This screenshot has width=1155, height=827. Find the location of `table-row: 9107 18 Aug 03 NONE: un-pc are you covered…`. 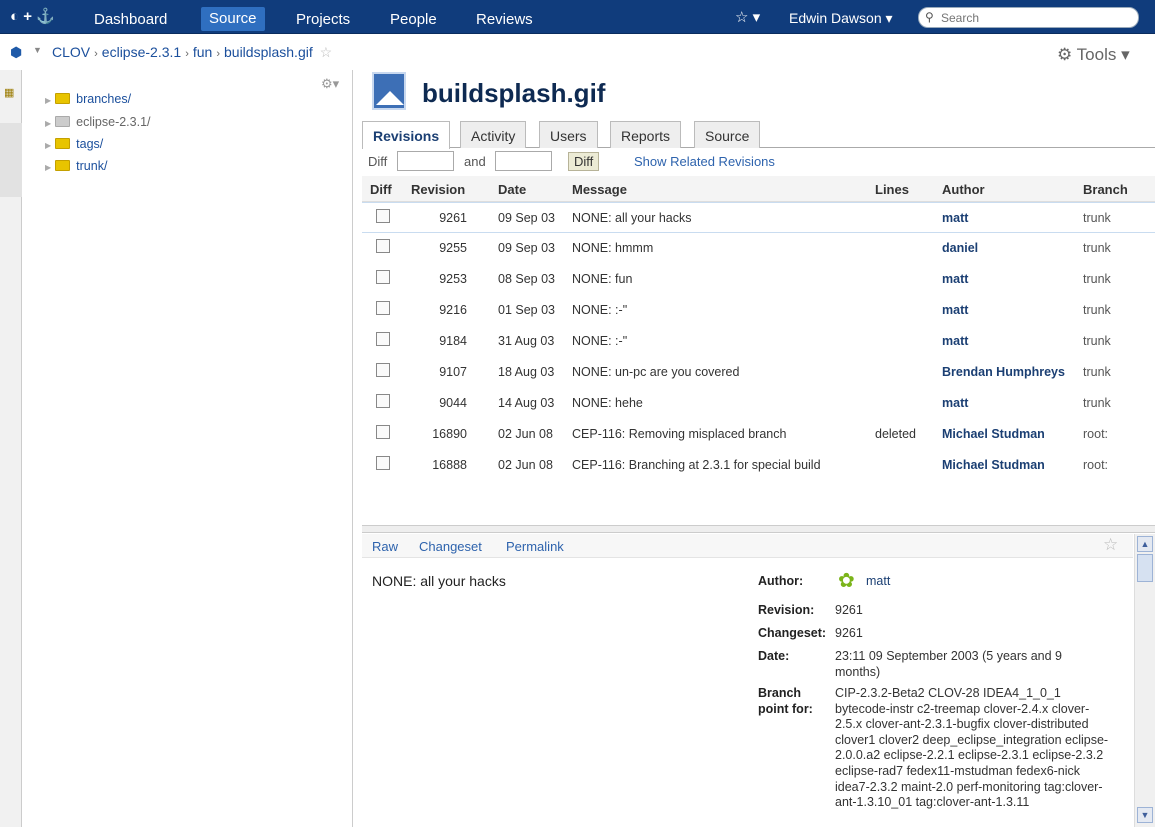

table-row: 9107 18 Aug 03 NONE: un-pc are you covered… is located at coordinates (758, 372).